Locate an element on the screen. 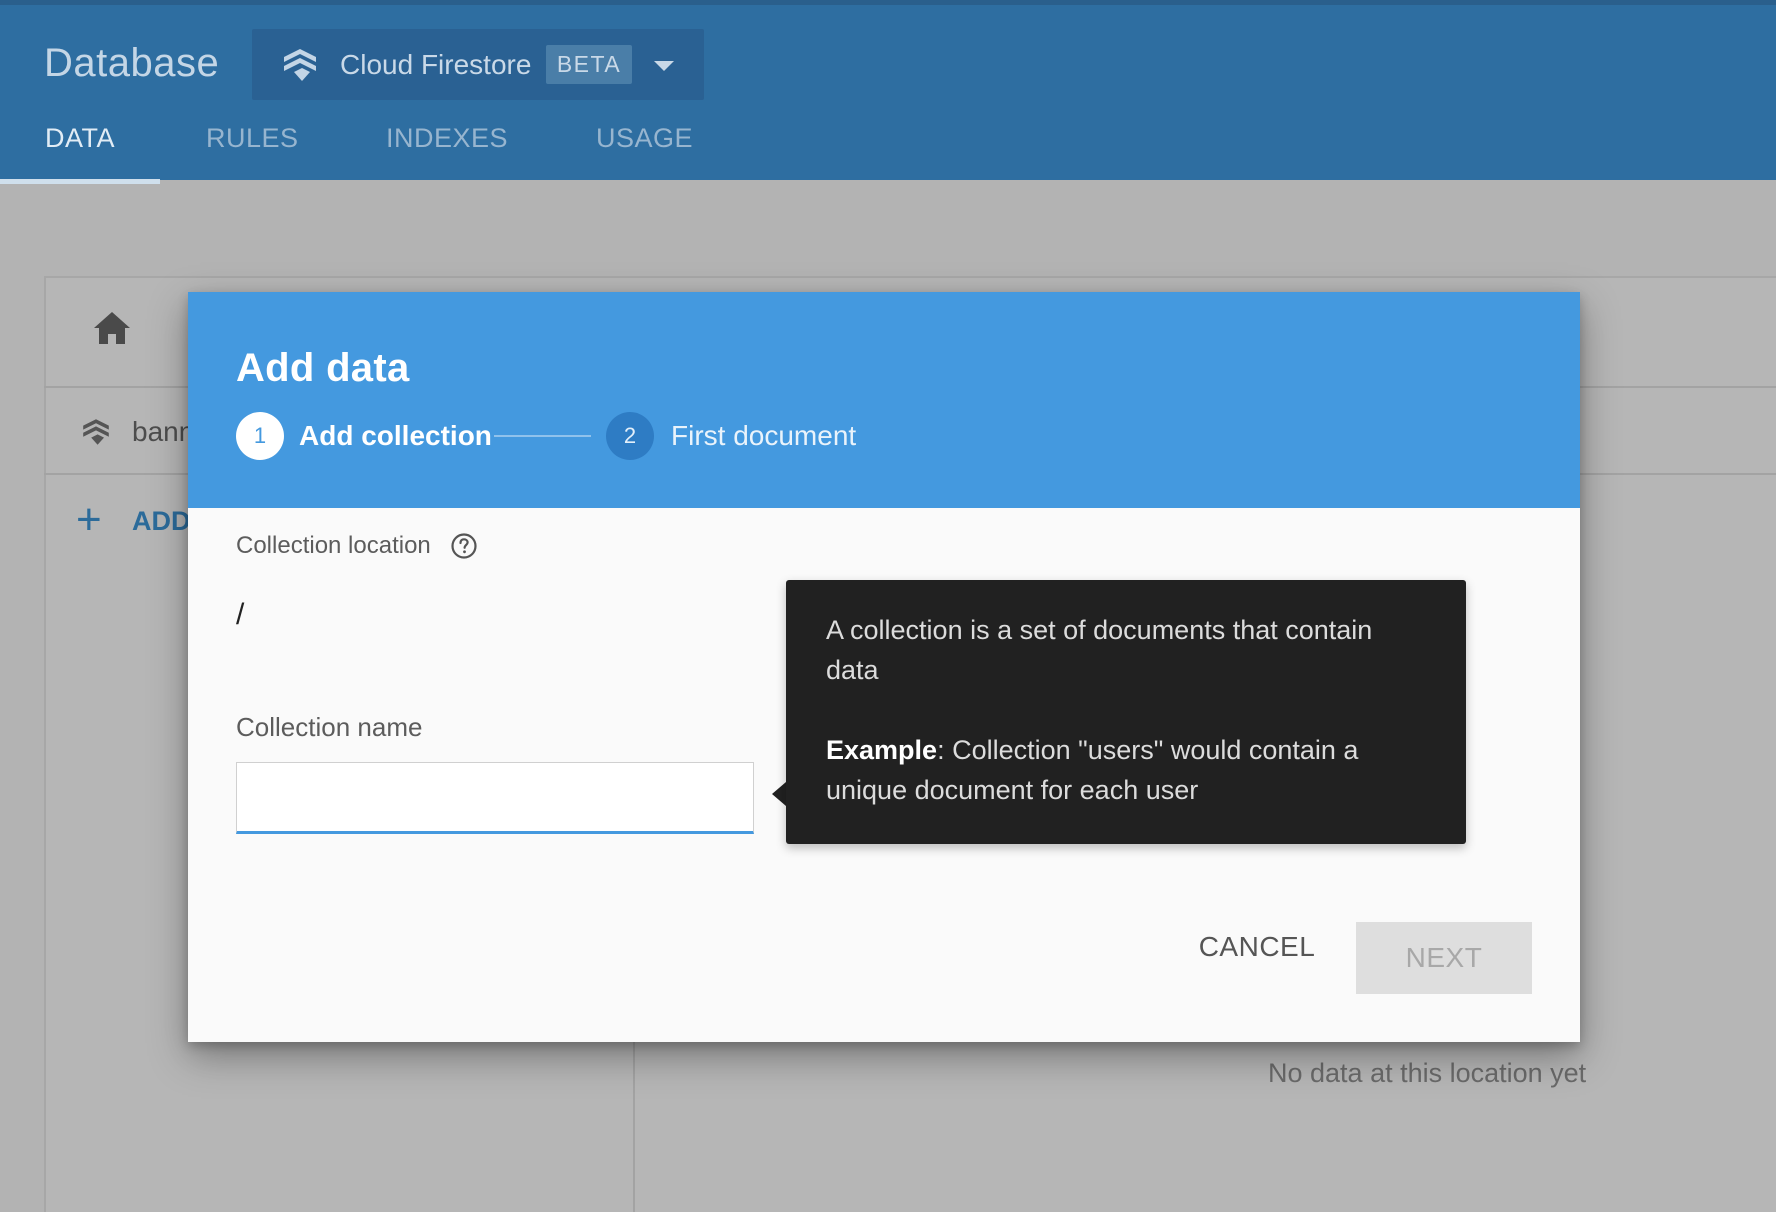  active-tab-indicator is located at coordinates (80, 181).